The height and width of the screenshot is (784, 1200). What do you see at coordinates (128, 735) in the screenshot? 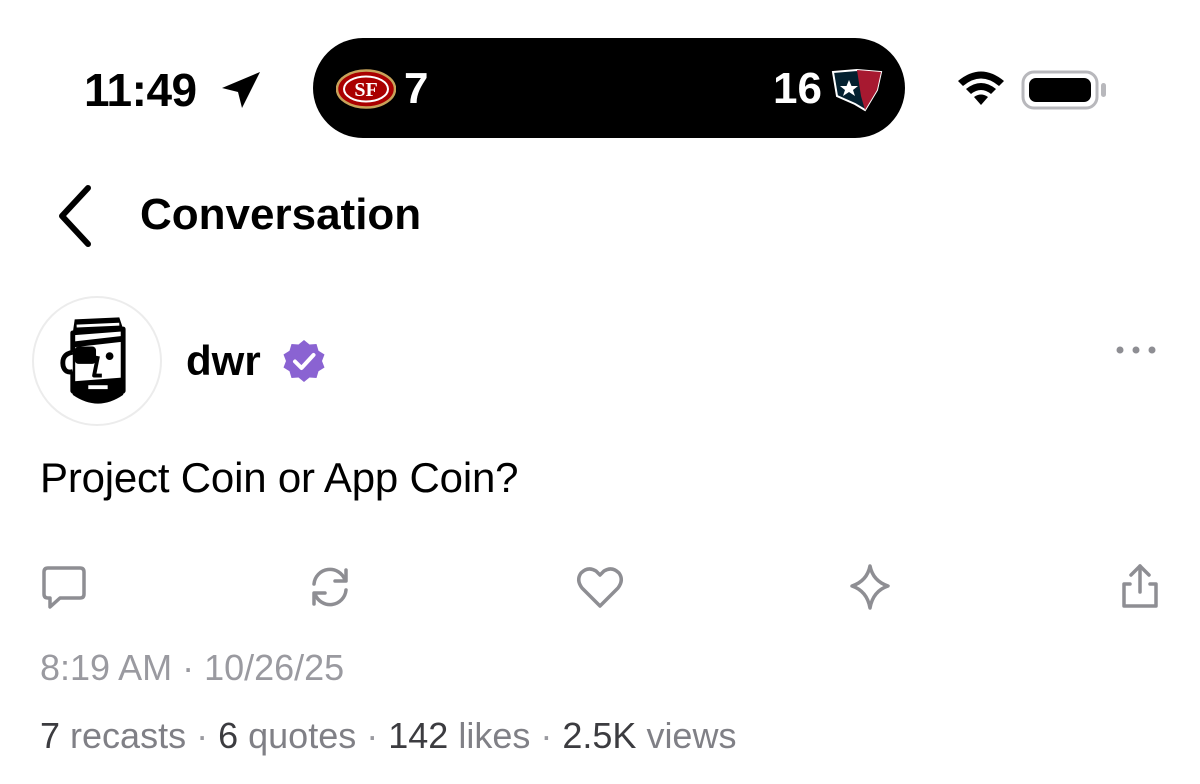
I see `recasts-label: recasts` at bounding box center [128, 735].